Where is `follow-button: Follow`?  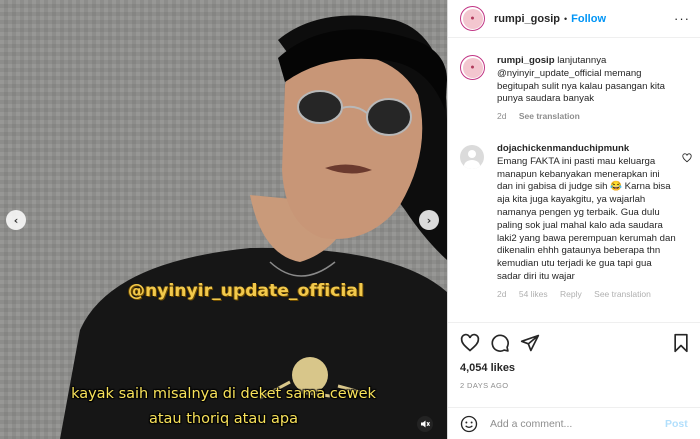
follow-button: Follow is located at coordinates (588, 19).